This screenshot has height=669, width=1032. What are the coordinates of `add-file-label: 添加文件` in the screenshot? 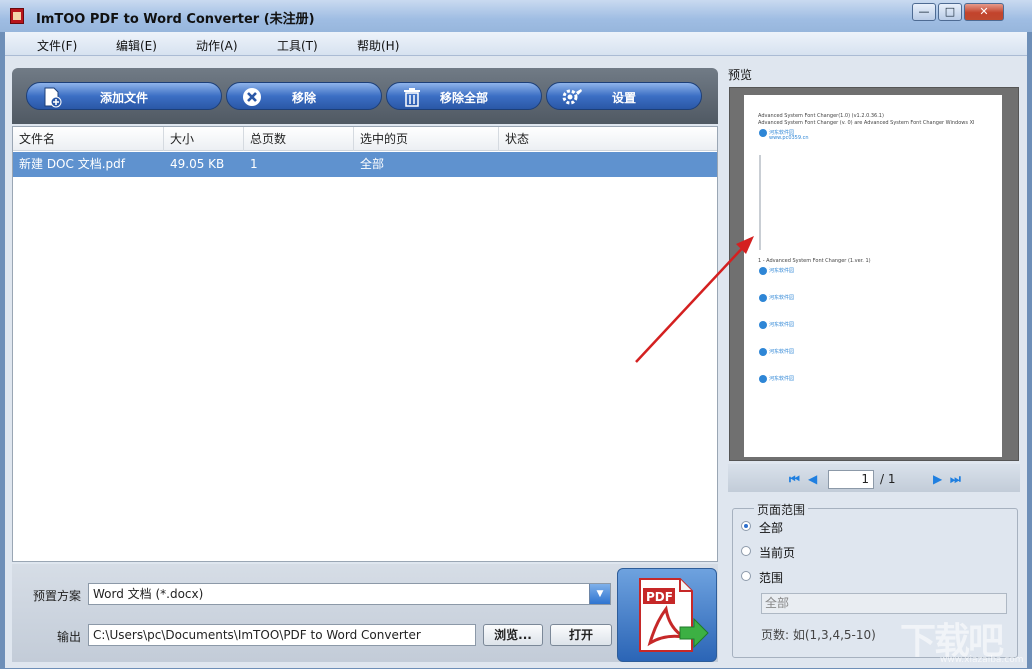 It's located at (123, 98).